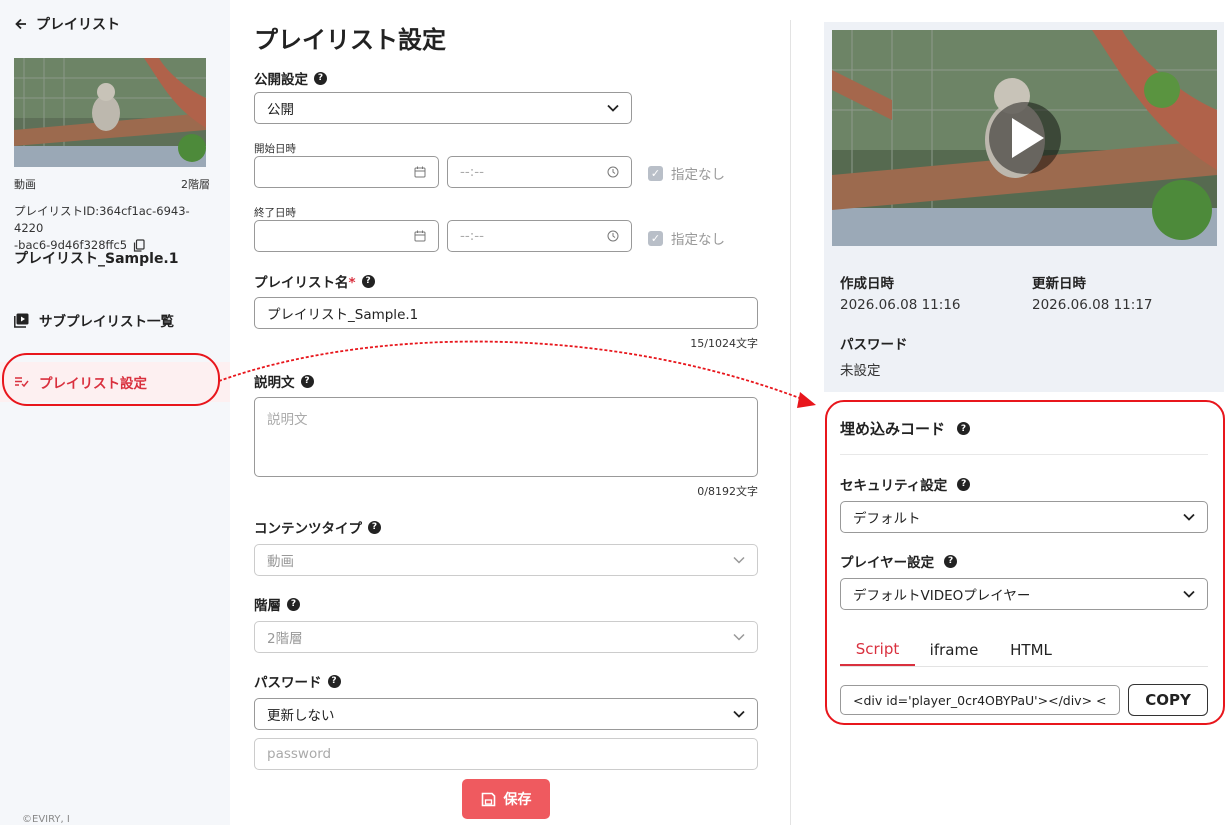  I want to click on embed-code-input: <div id='player_0cr4OBYPaU'></div> <, so click(980, 700).